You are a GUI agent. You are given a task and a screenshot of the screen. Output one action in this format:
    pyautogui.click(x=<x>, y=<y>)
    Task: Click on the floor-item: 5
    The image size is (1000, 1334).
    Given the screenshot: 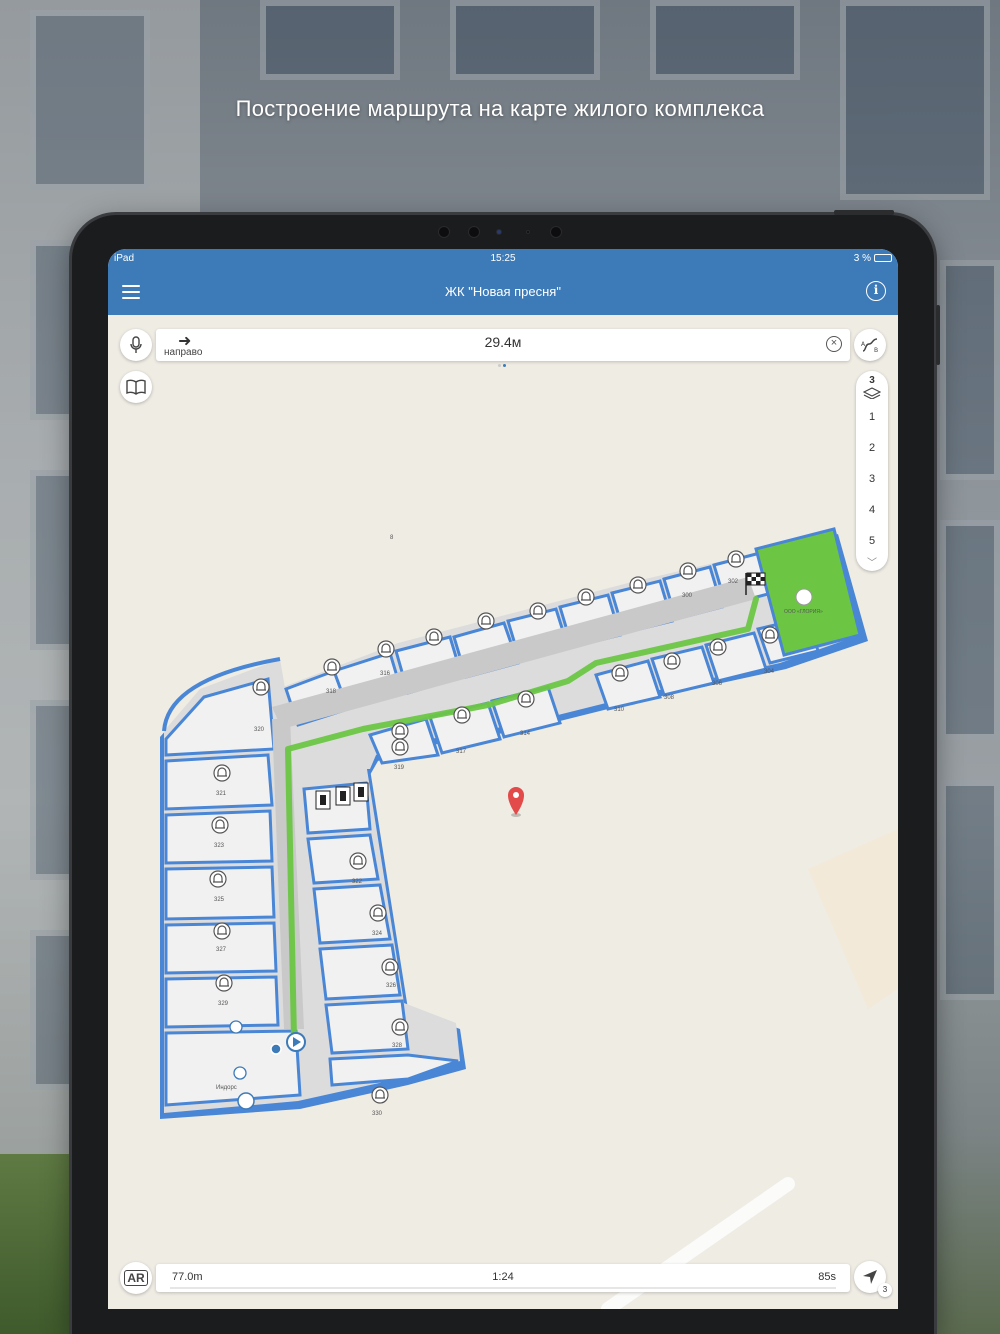 What is the action you would take?
    pyautogui.click(x=872, y=541)
    